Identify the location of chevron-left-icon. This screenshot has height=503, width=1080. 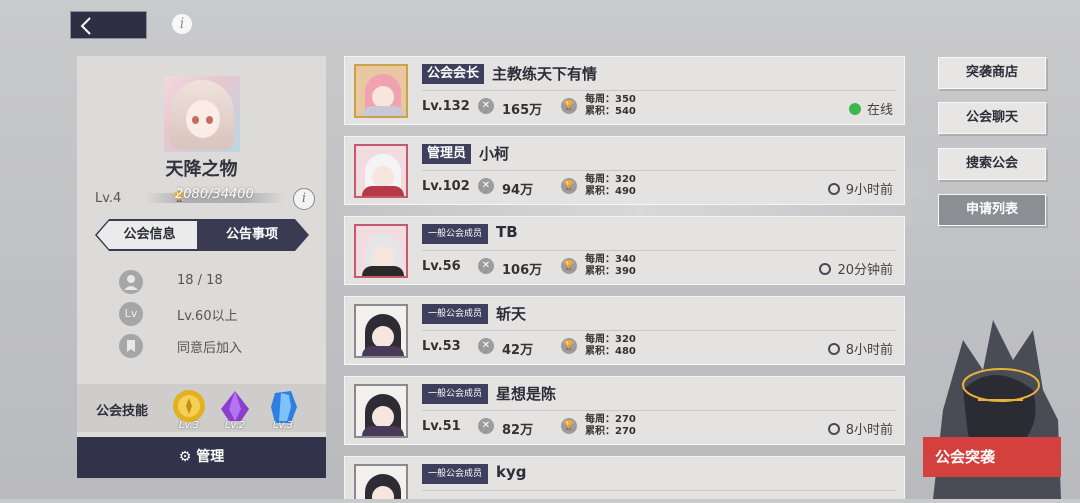
(85, 26).